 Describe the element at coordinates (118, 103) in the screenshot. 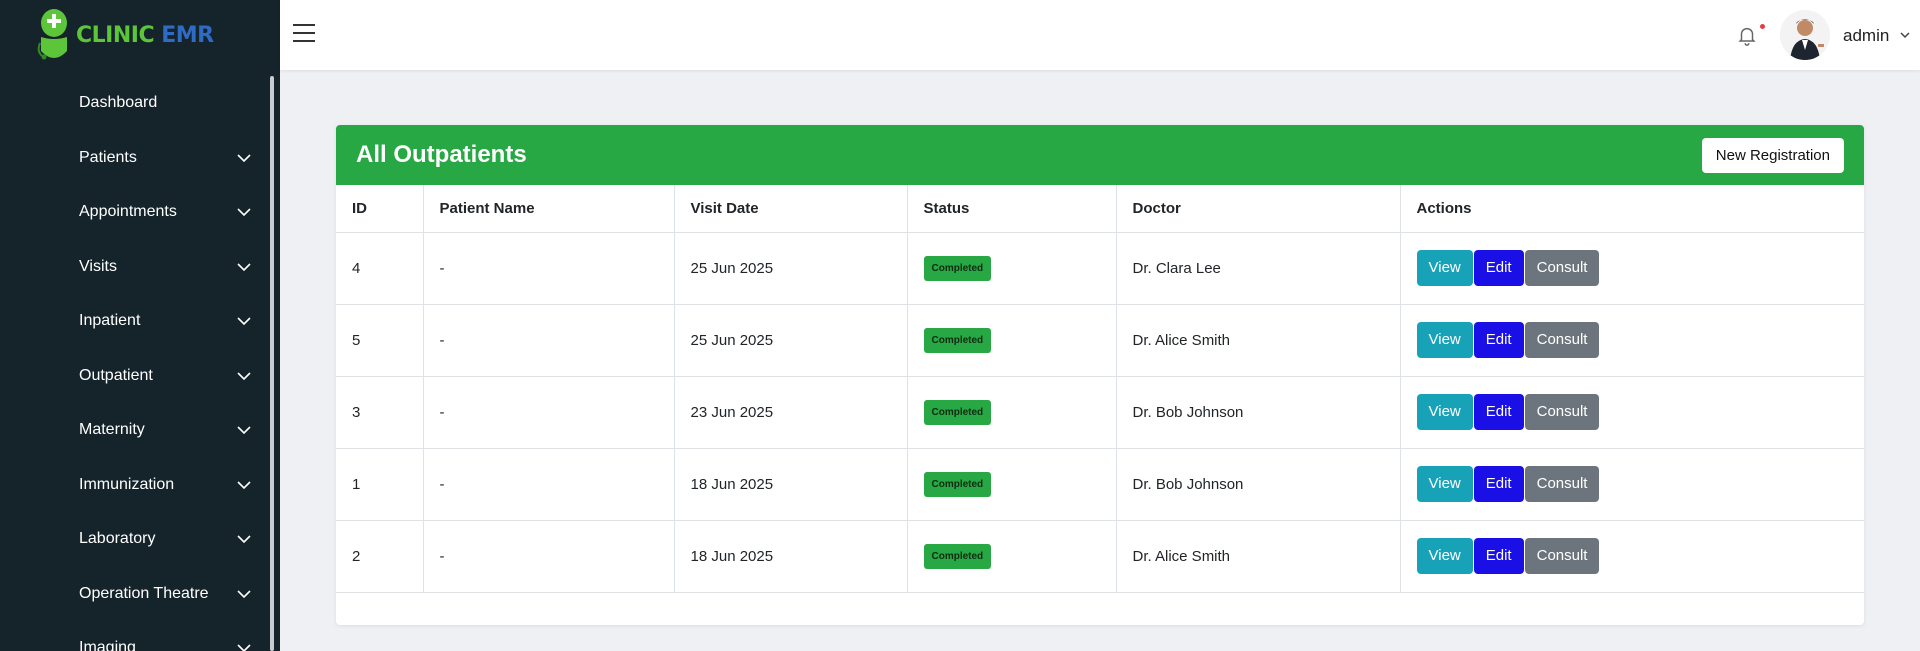

I see `sidebar-item-label: Dashboard` at that location.